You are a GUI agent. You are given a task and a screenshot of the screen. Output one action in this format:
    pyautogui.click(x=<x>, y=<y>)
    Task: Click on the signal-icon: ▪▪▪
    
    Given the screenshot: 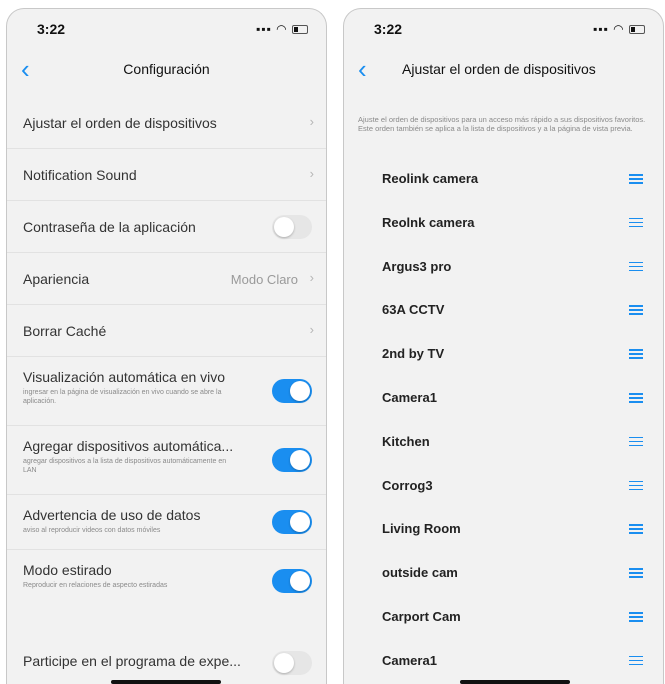 What is the action you would take?
    pyautogui.click(x=601, y=29)
    